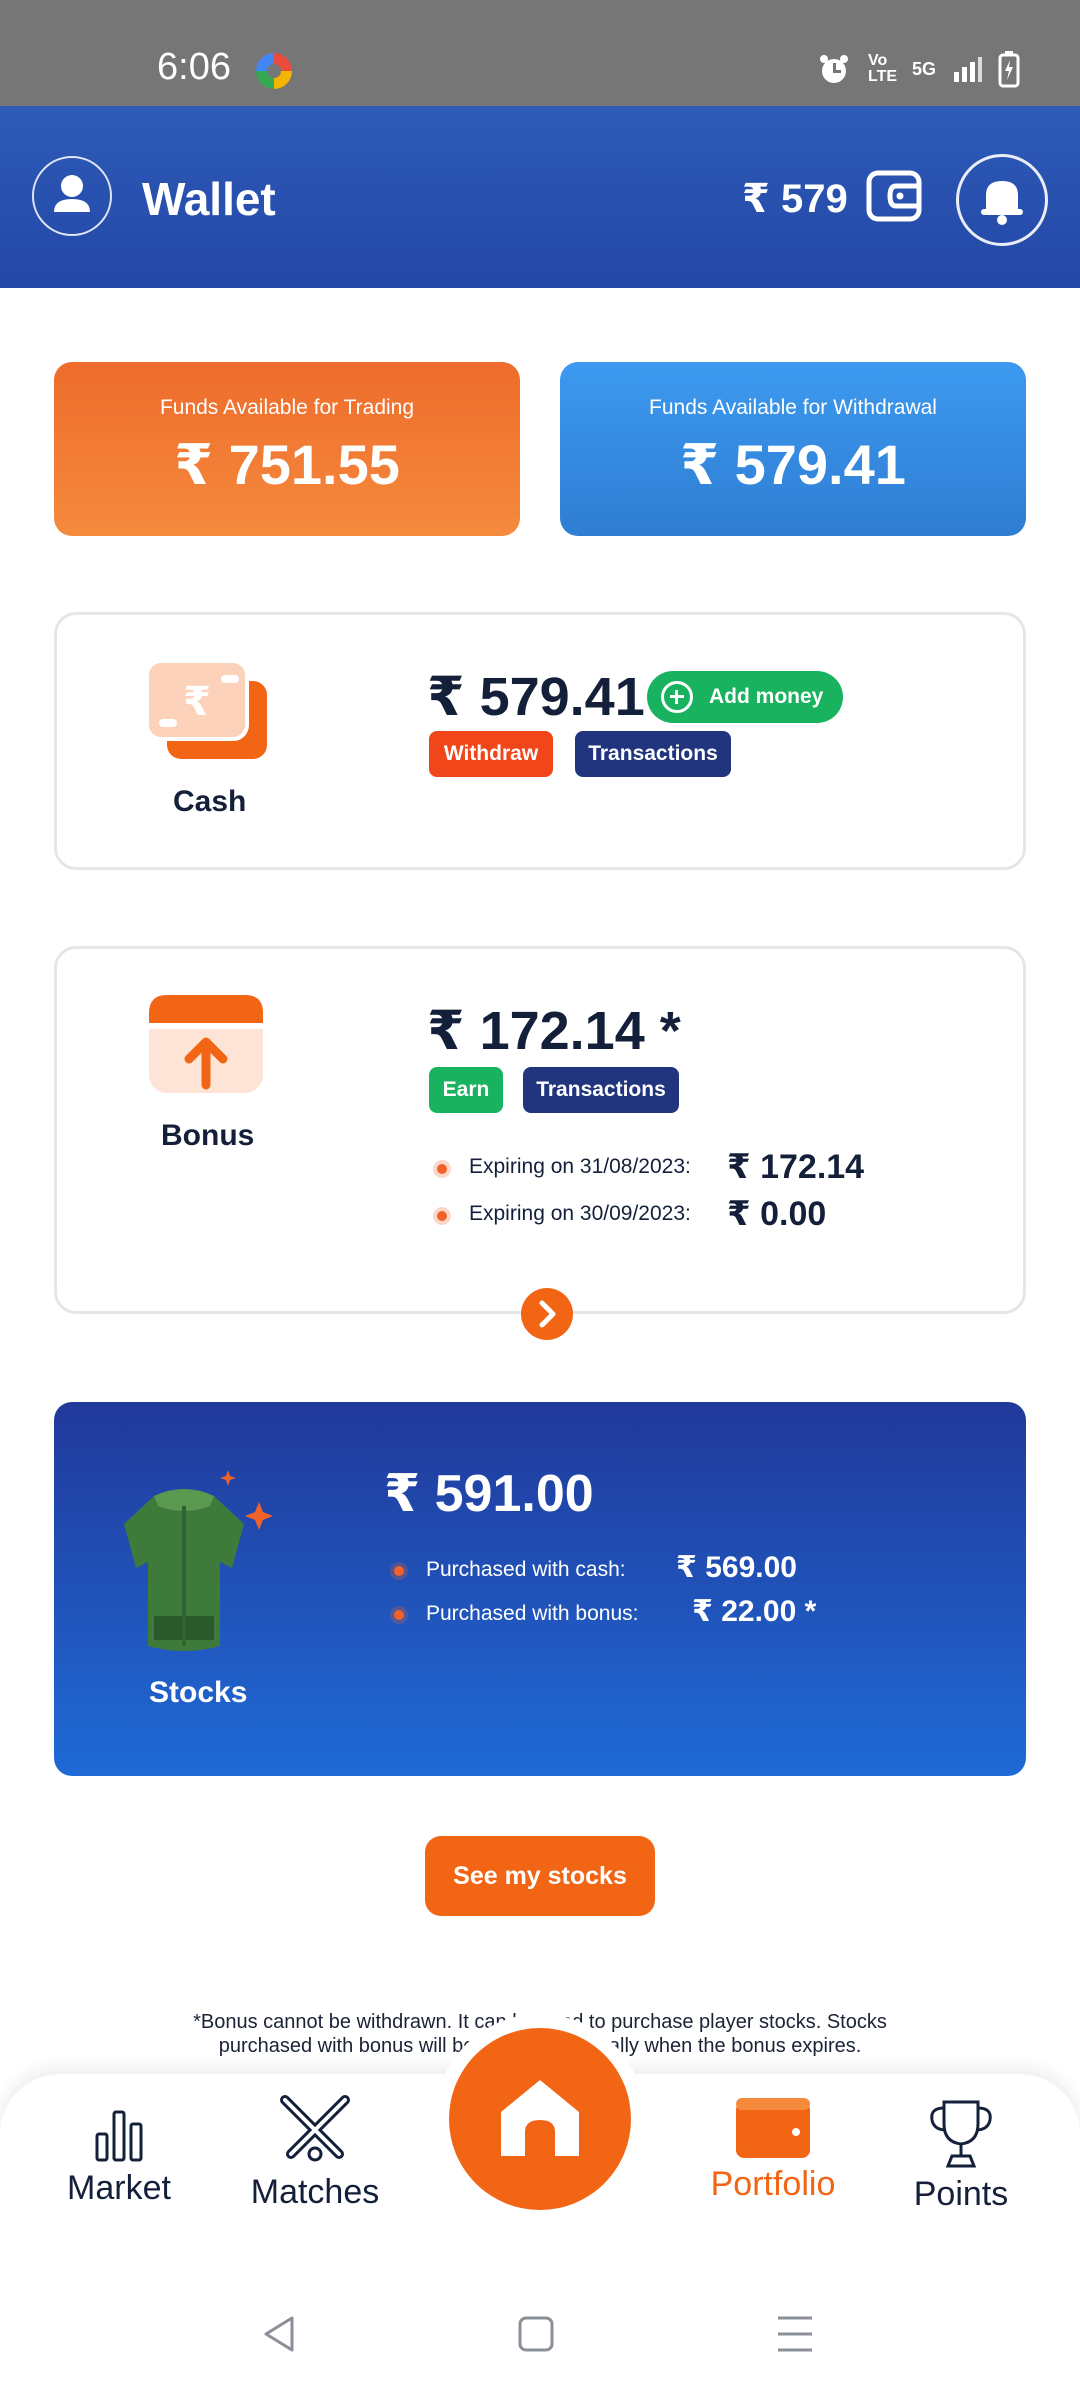  What do you see at coordinates (536, 2334) in the screenshot?
I see `recents-square-icon` at bounding box center [536, 2334].